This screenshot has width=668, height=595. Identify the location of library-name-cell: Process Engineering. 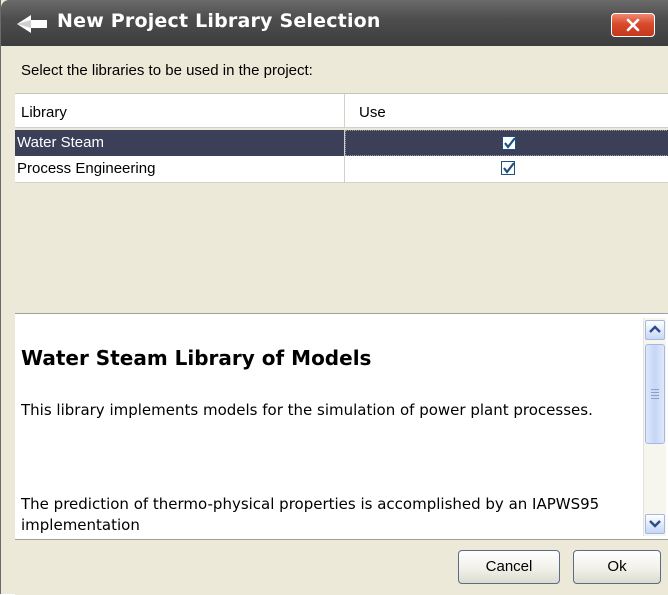
(180, 169).